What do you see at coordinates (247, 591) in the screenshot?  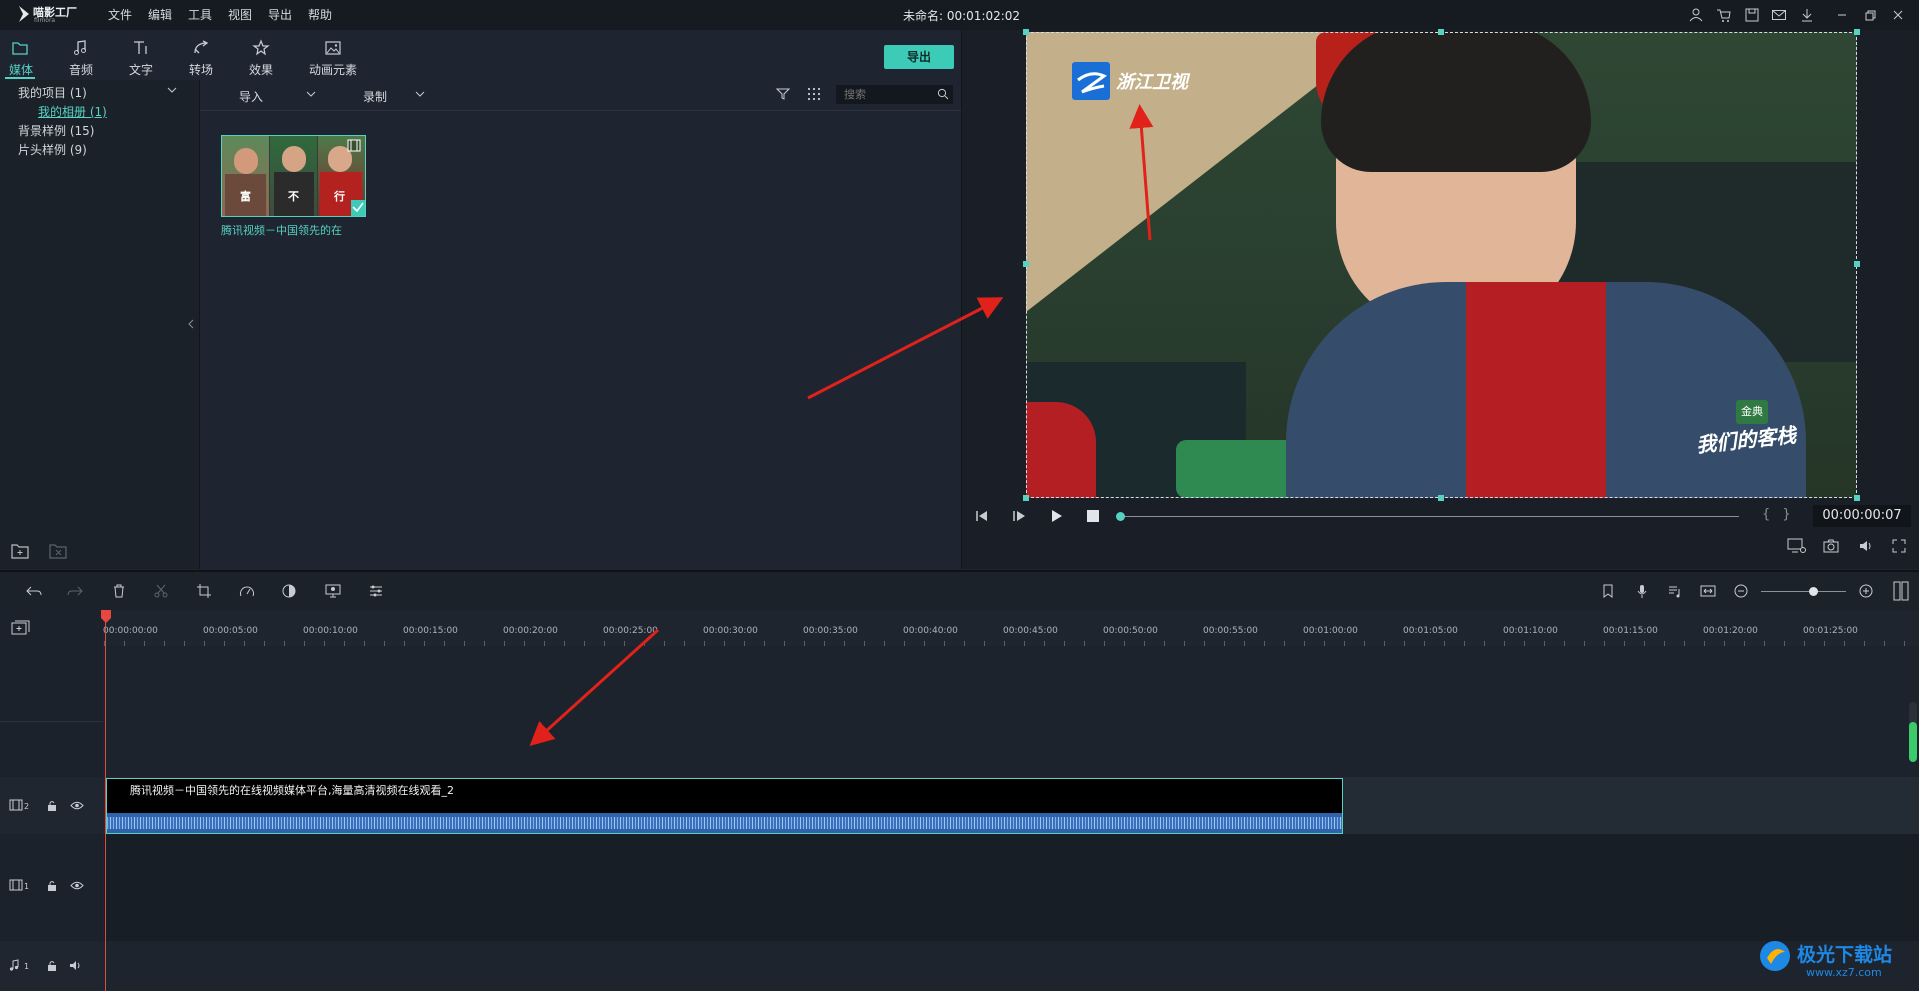 I see `speed-icon` at bounding box center [247, 591].